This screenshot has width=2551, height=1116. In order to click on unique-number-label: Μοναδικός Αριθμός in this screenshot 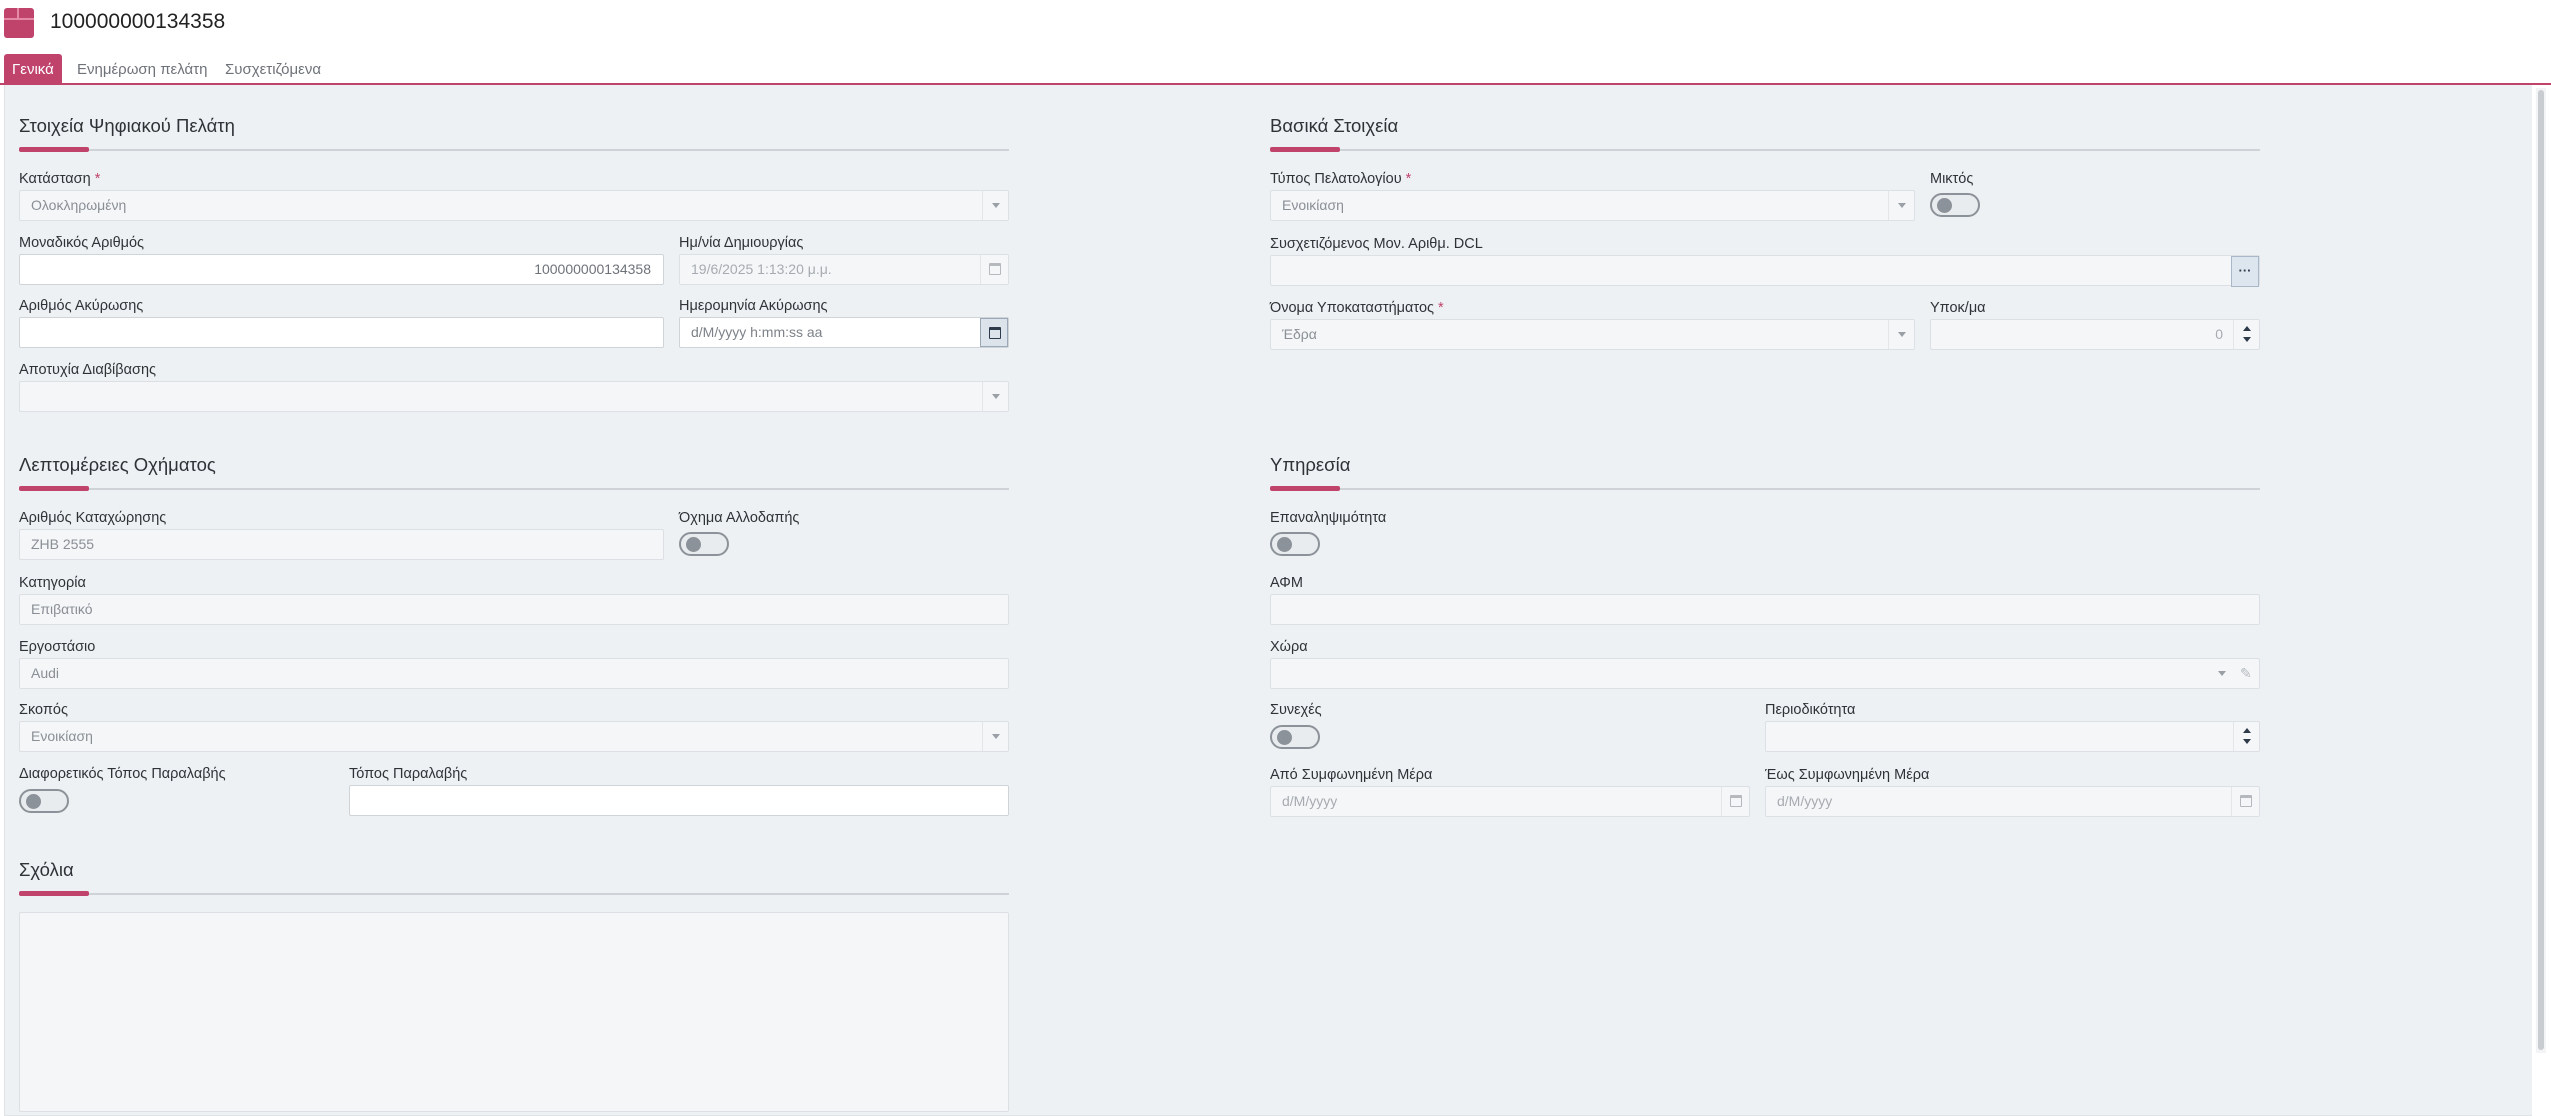, I will do `click(82, 243)`.